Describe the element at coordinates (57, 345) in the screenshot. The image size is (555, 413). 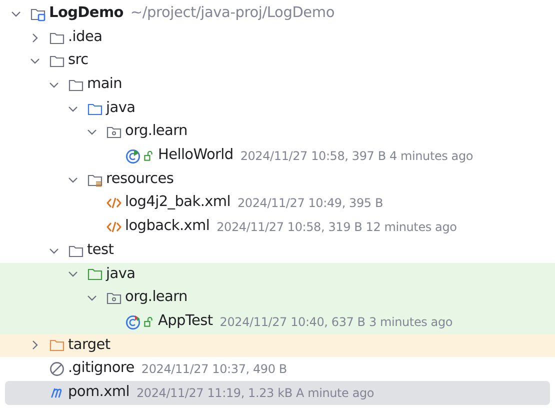
I see `excluded-folder-icon` at that location.